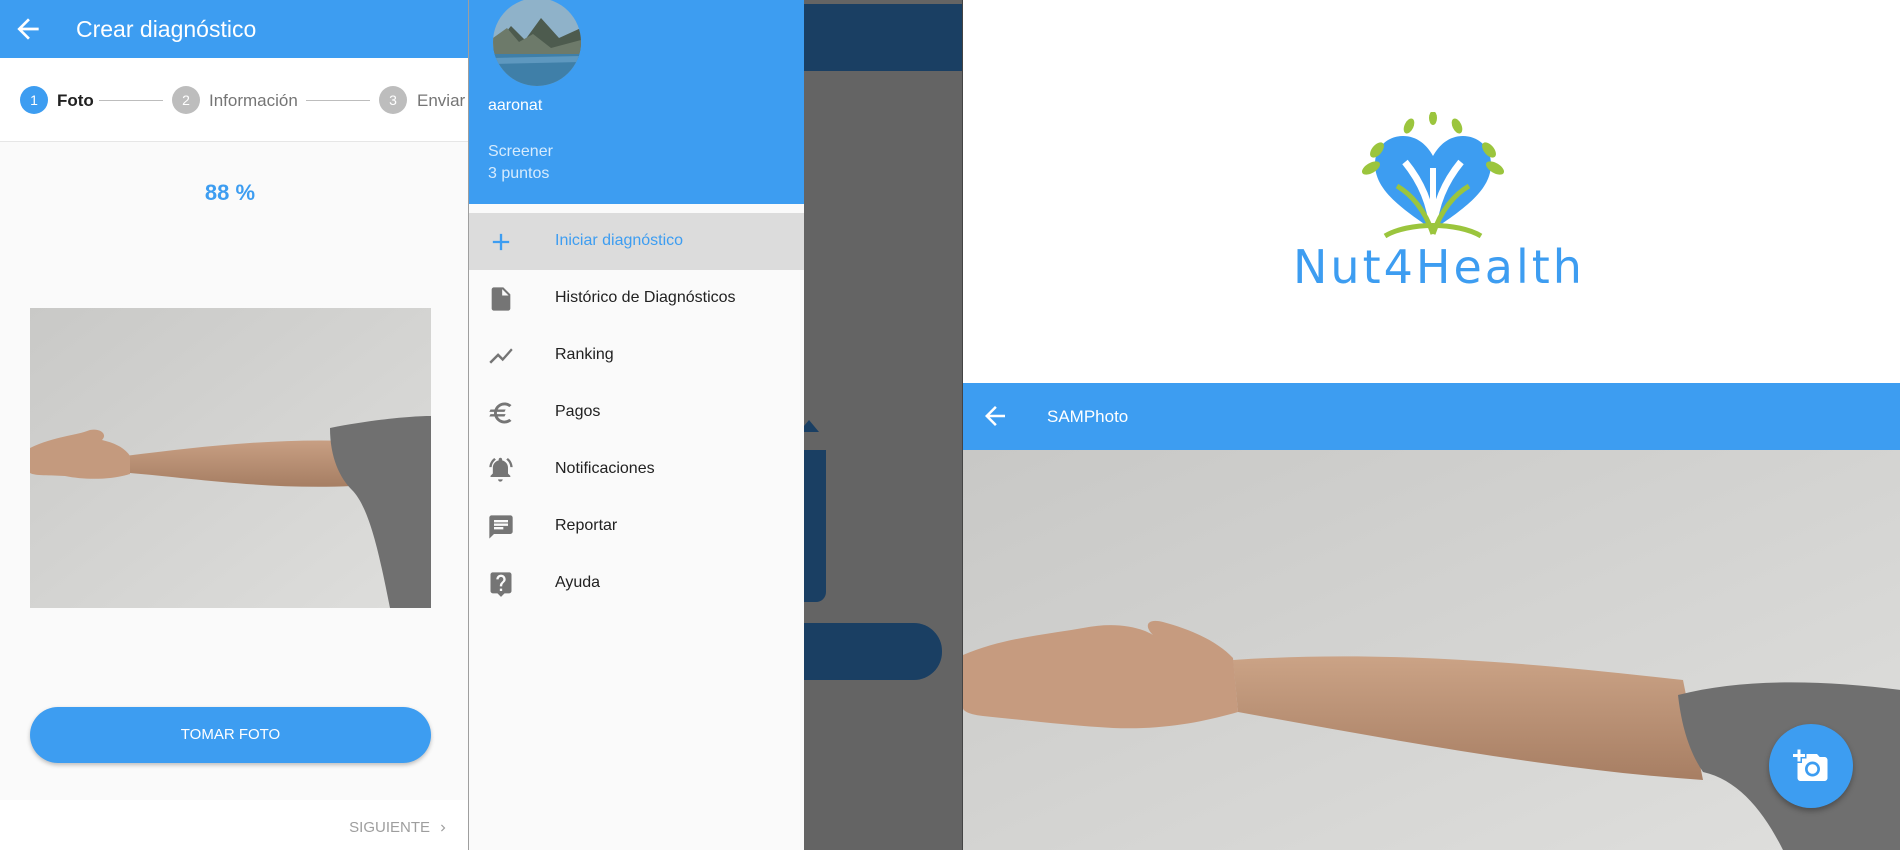 The height and width of the screenshot is (850, 1900). What do you see at coordinates (501, 469) in the screenshot?
I see `bell-icon` at bounding box center [501, 469].